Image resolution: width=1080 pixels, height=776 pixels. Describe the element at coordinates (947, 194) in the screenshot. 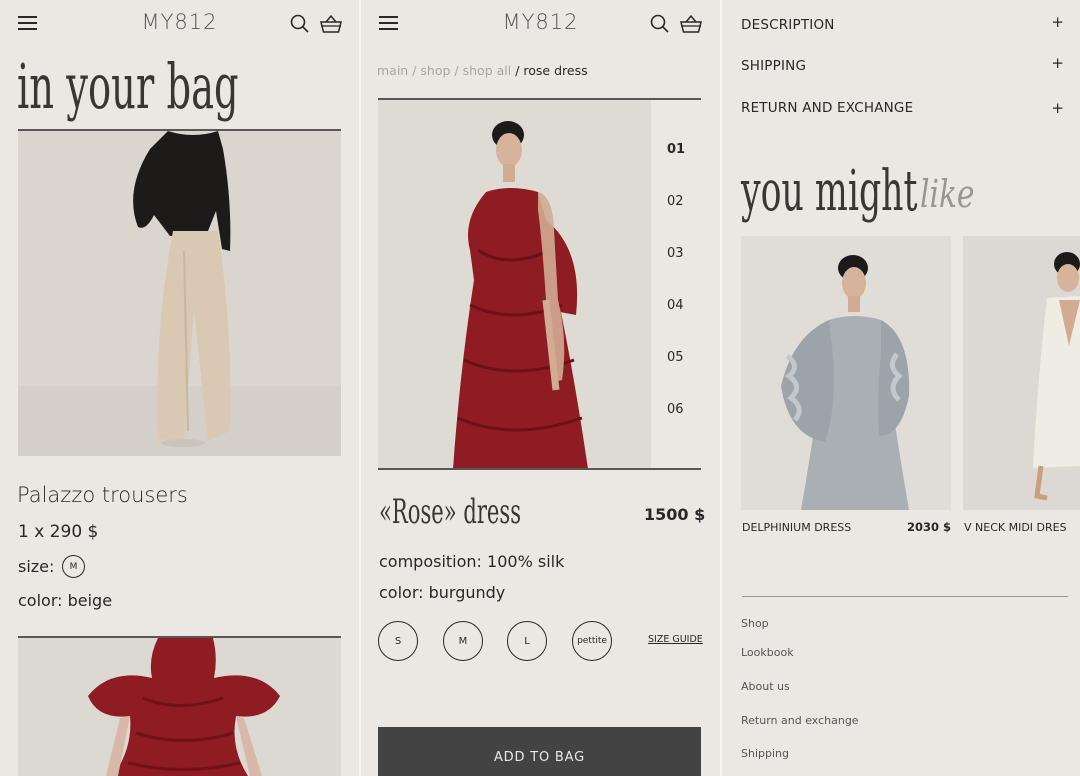

I see `recs-title-script: like` at that location.